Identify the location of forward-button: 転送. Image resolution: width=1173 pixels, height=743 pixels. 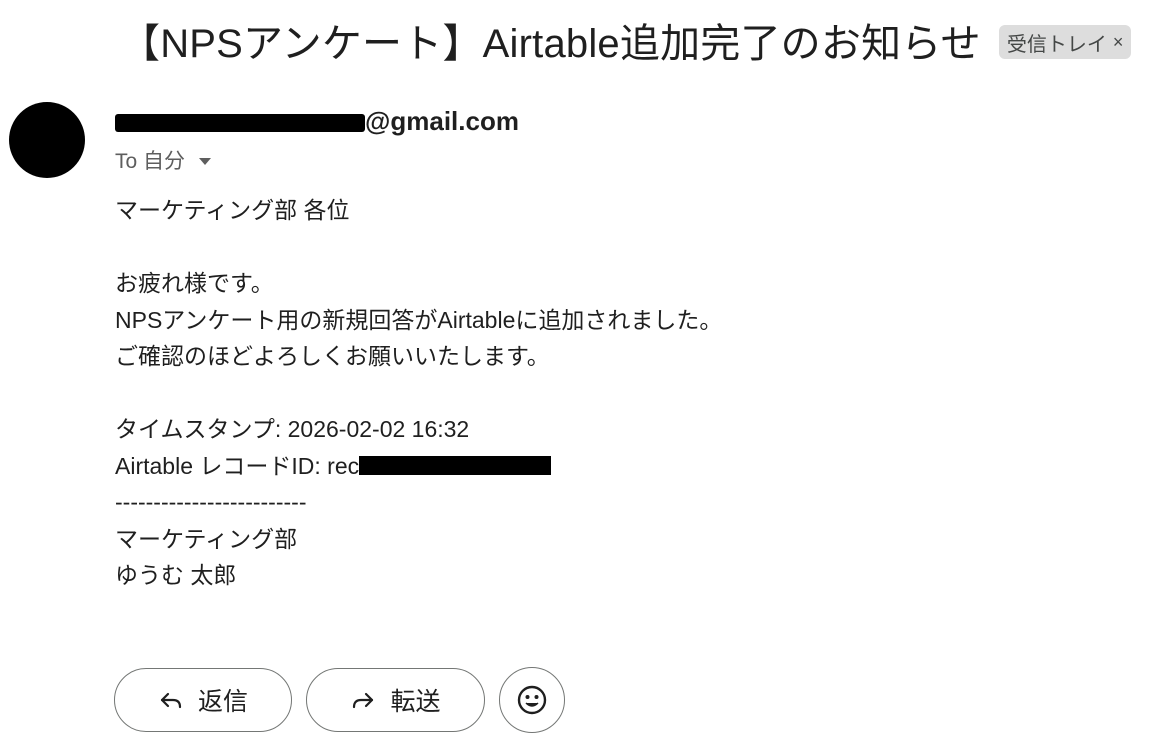
(395, 700).